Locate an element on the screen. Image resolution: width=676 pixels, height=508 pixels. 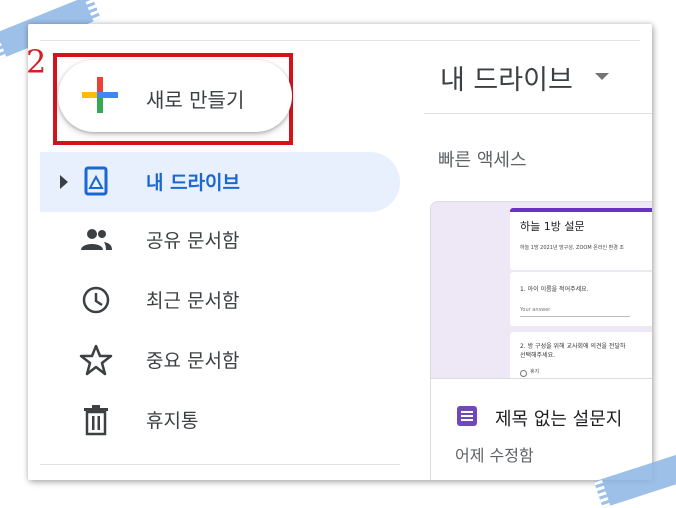
caret-down-icon is located at coordinates (602, 76).